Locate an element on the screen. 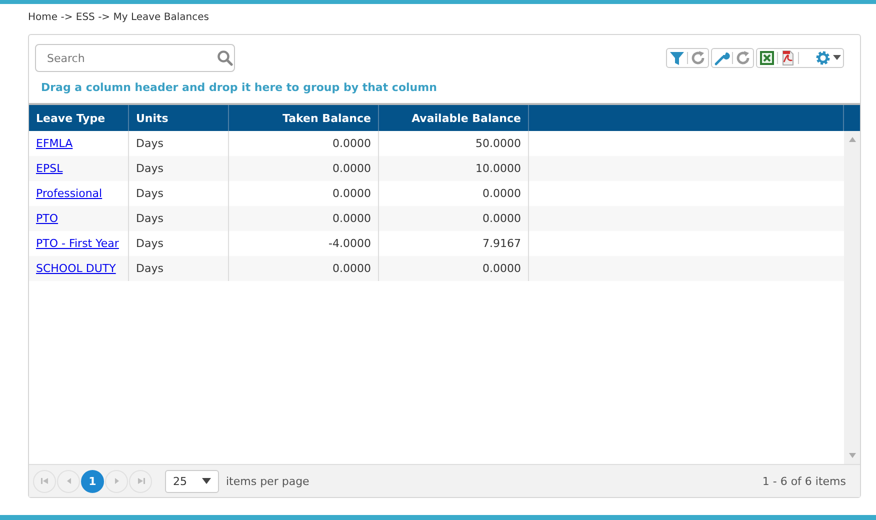 The height and width of the screenshot is (520, 876). document-icon is located at coordinates (788, 58).